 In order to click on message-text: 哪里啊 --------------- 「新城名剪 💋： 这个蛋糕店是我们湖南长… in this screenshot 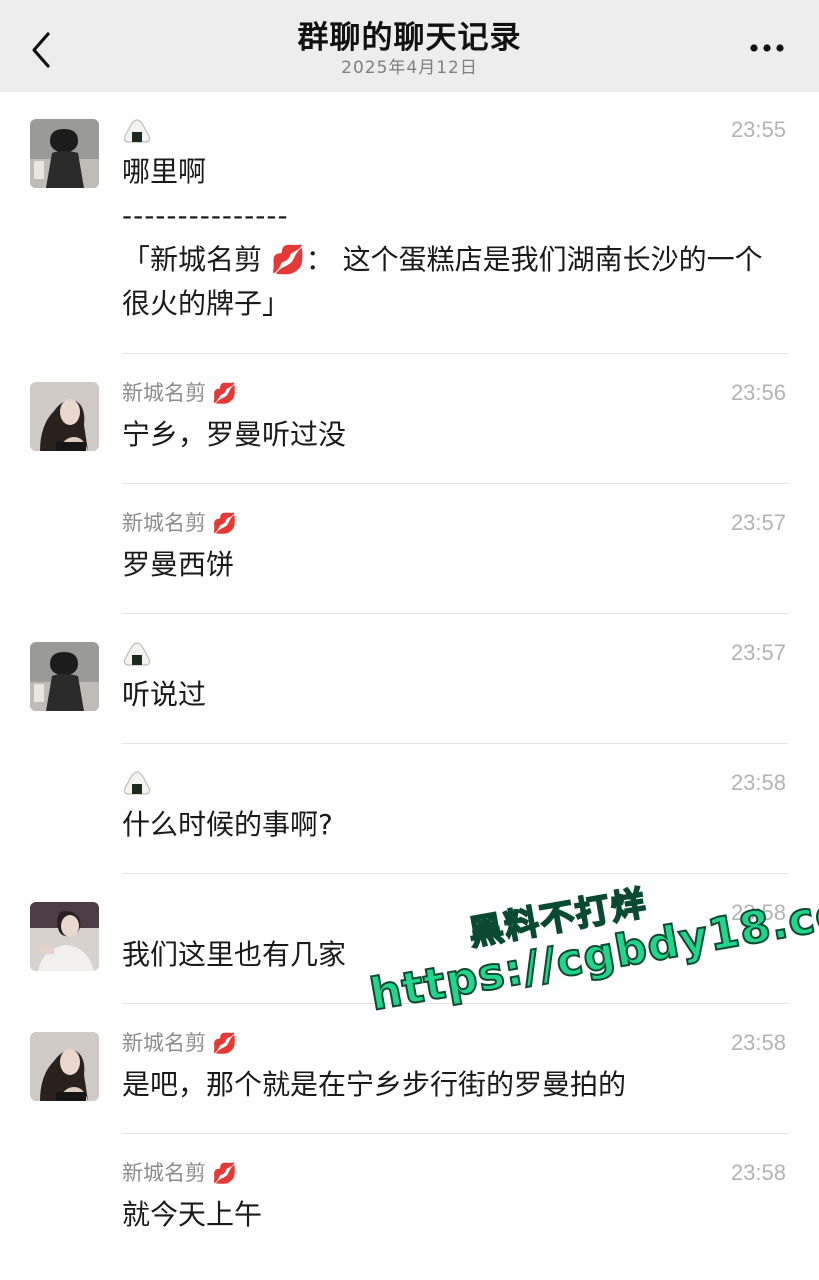, I will do `click(455, 238)`.